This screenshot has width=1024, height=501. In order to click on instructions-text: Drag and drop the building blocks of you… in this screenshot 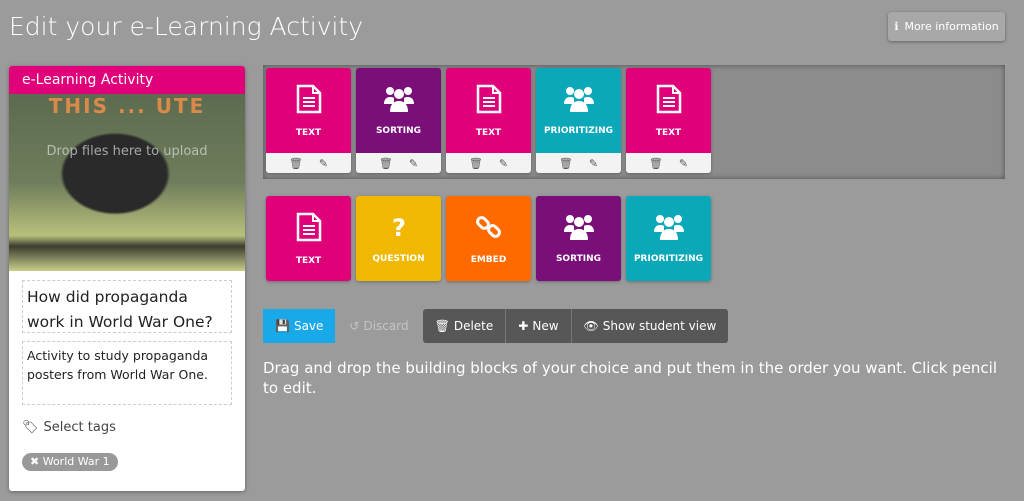, I will do `click(630, 378)`.